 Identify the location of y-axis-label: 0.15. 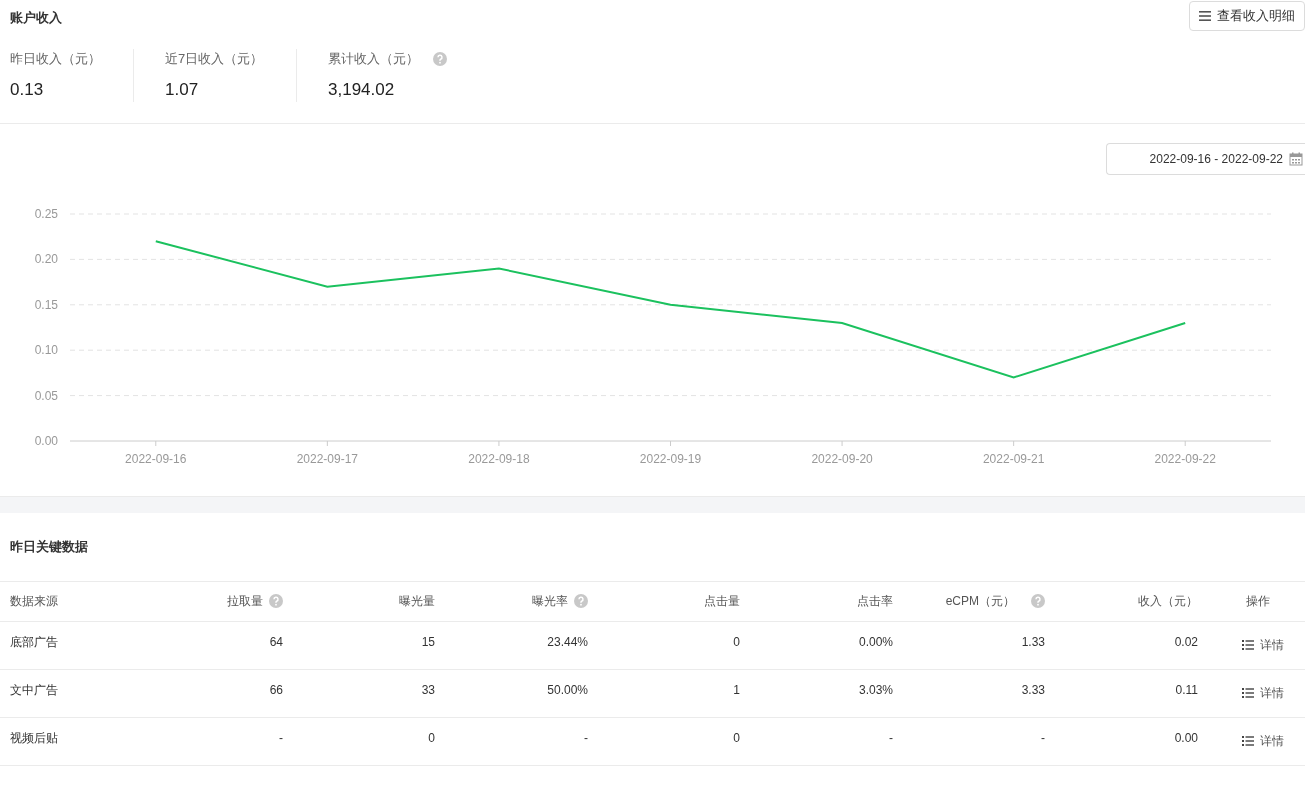
(46, 304).